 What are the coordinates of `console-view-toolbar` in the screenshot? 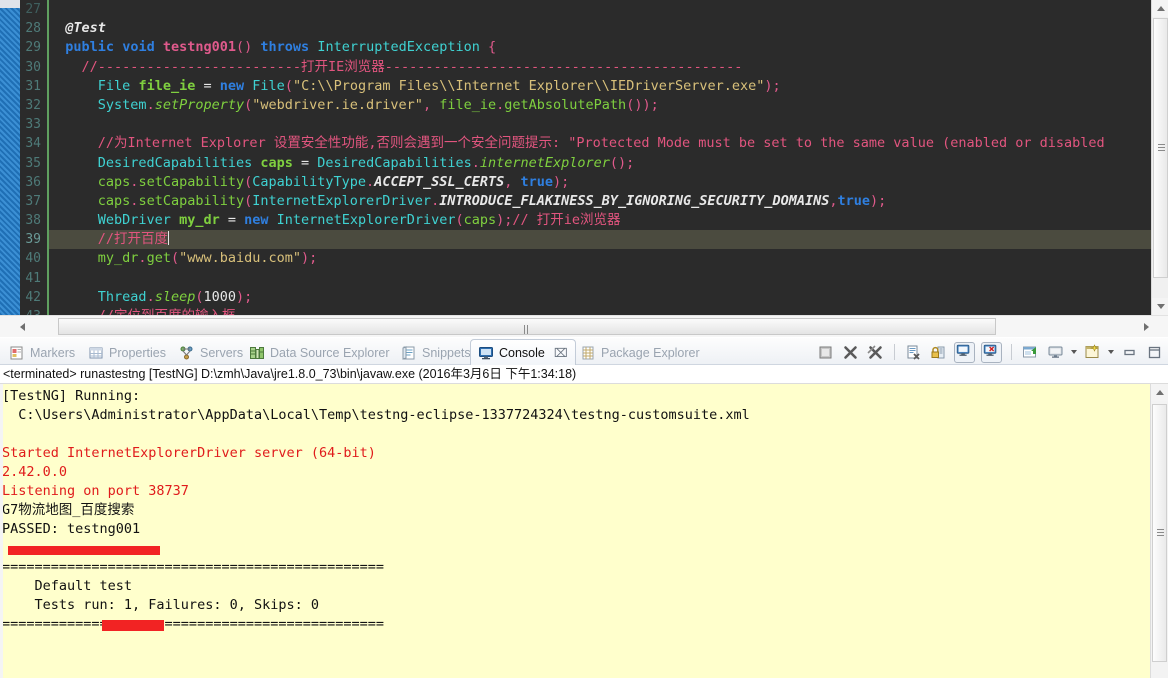 It's located at (990, 352).